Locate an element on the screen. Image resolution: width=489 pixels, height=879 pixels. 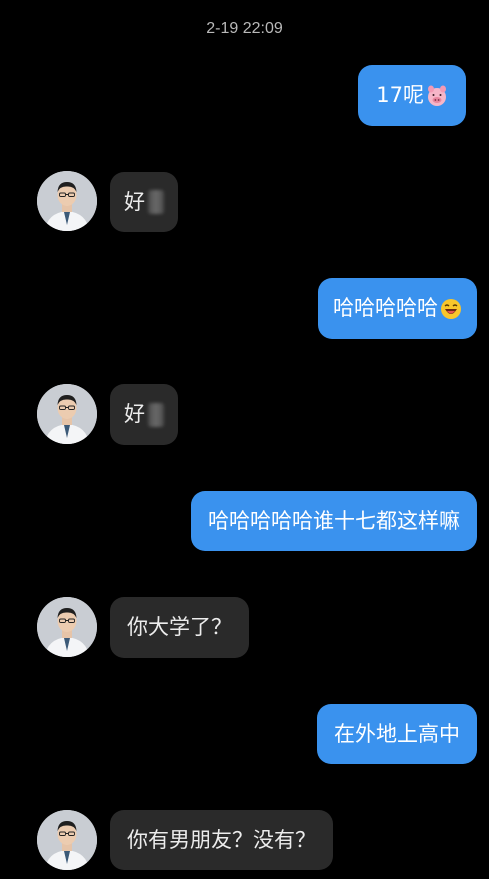
message-text: 在外地上高中 is located at coordinates (397, 733).